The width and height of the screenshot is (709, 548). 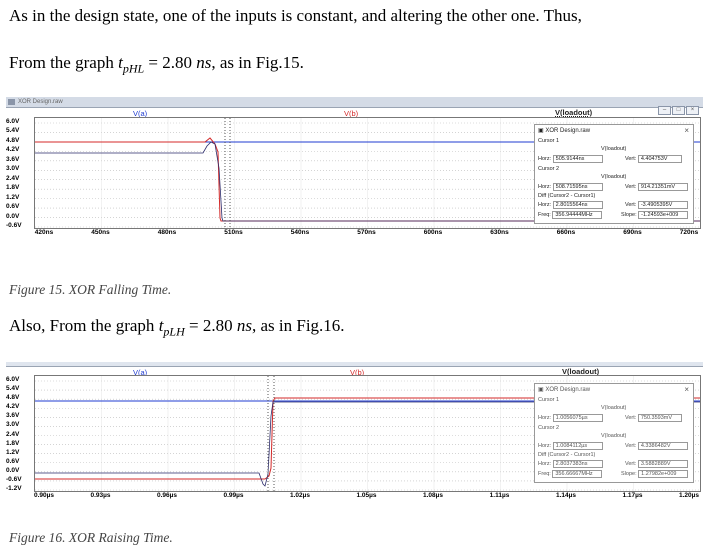 I want to click on y-tick-label: 6.0V, so click(x=13, y=121).